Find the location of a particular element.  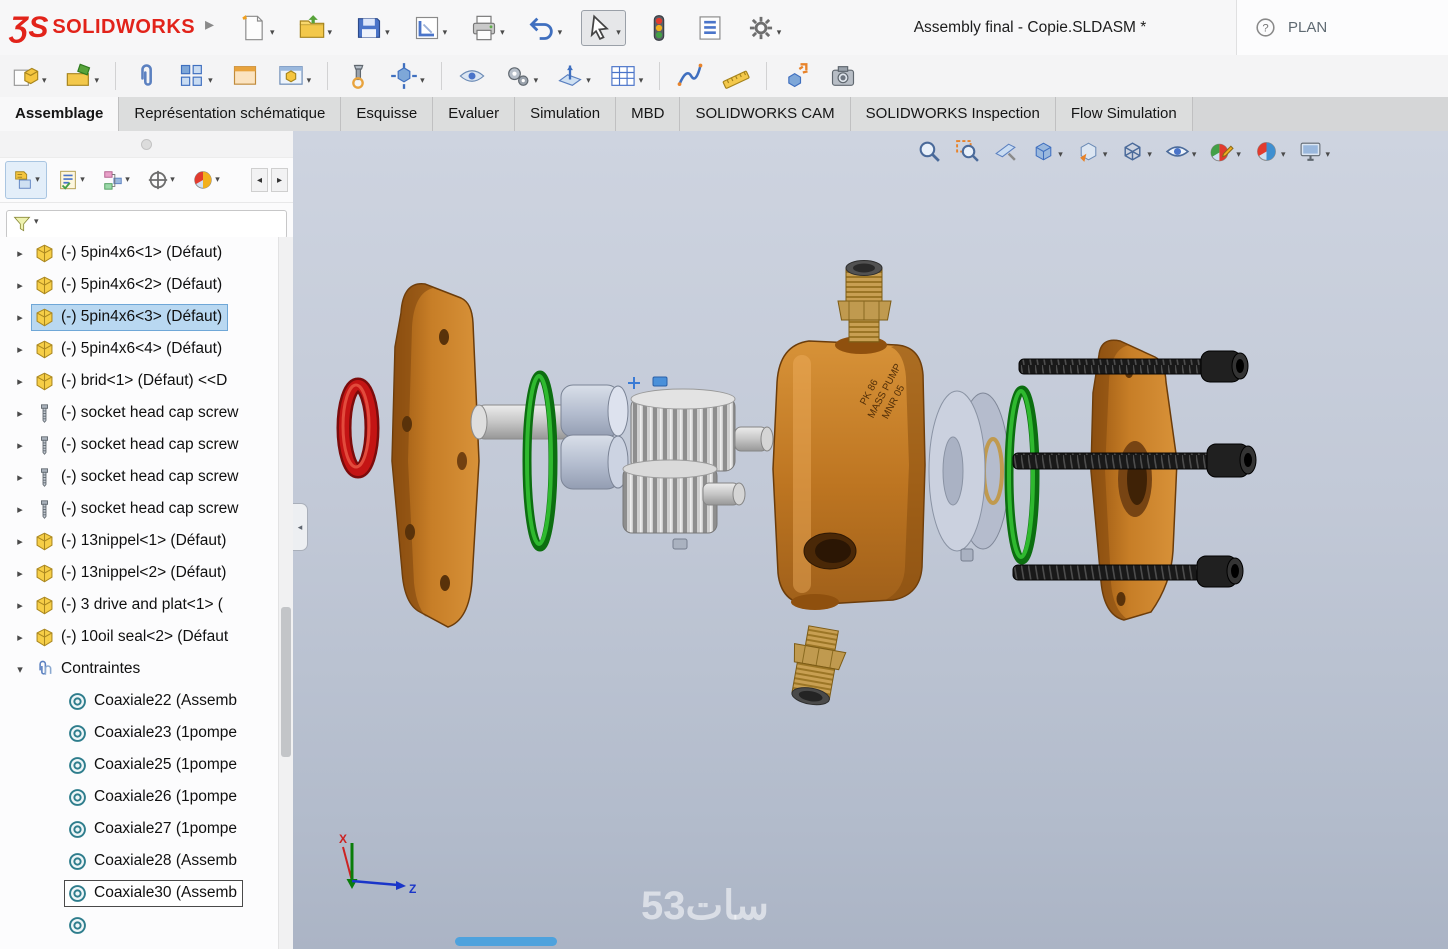

snapshot-button is located at coordinates (843, 76).